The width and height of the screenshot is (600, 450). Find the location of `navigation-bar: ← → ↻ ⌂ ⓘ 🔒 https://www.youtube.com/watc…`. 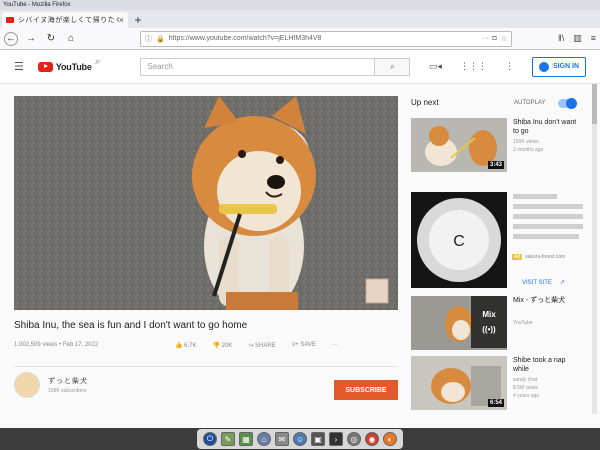

navigation-bar: ← → ↻ ⌂ ⓘ 🔒 https://www.youtube.com/watc… is located at coordinates (300, 39).